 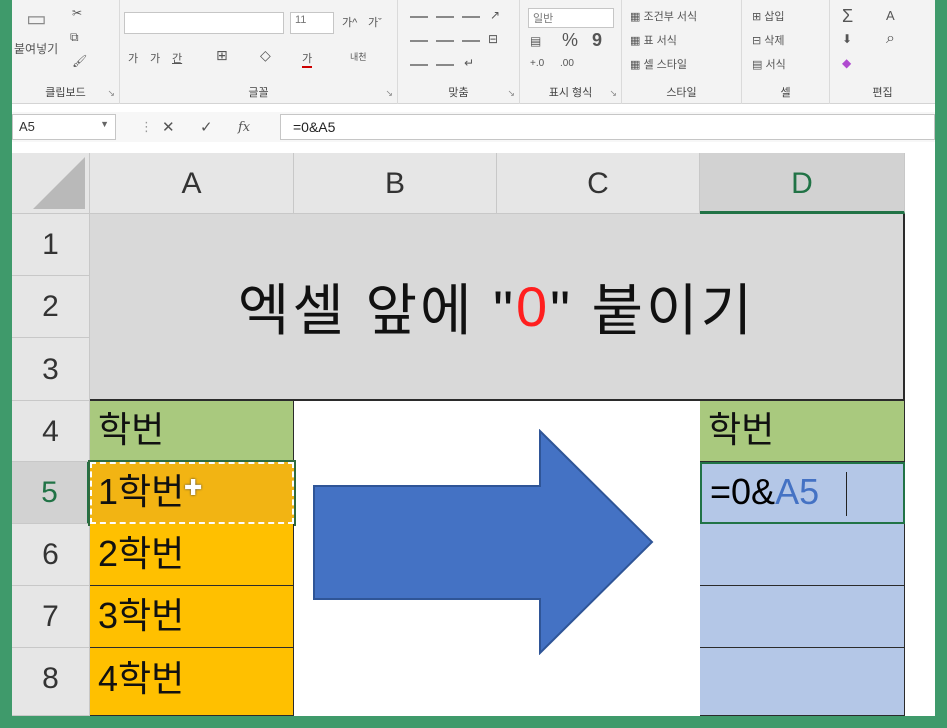 What do you see at coordinates (570, 40) in the screenshot?
I see `percent-button: %` at bounding box center [570, 40].